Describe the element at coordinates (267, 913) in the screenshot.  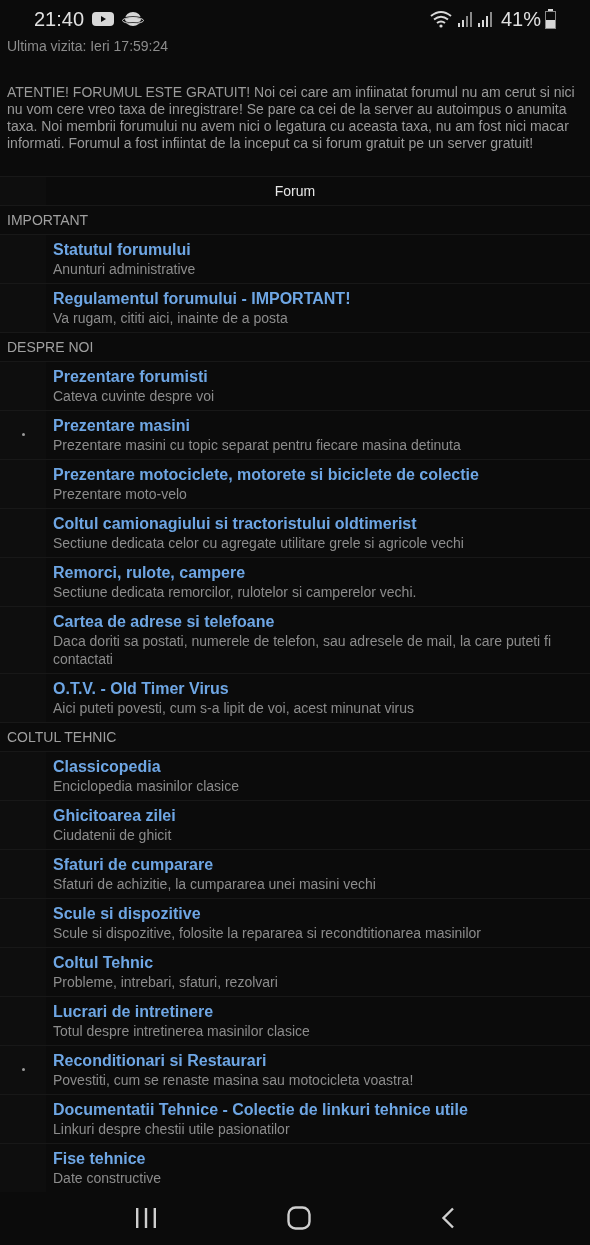
I see `forum-link: Scule si dispozitive` at that location.